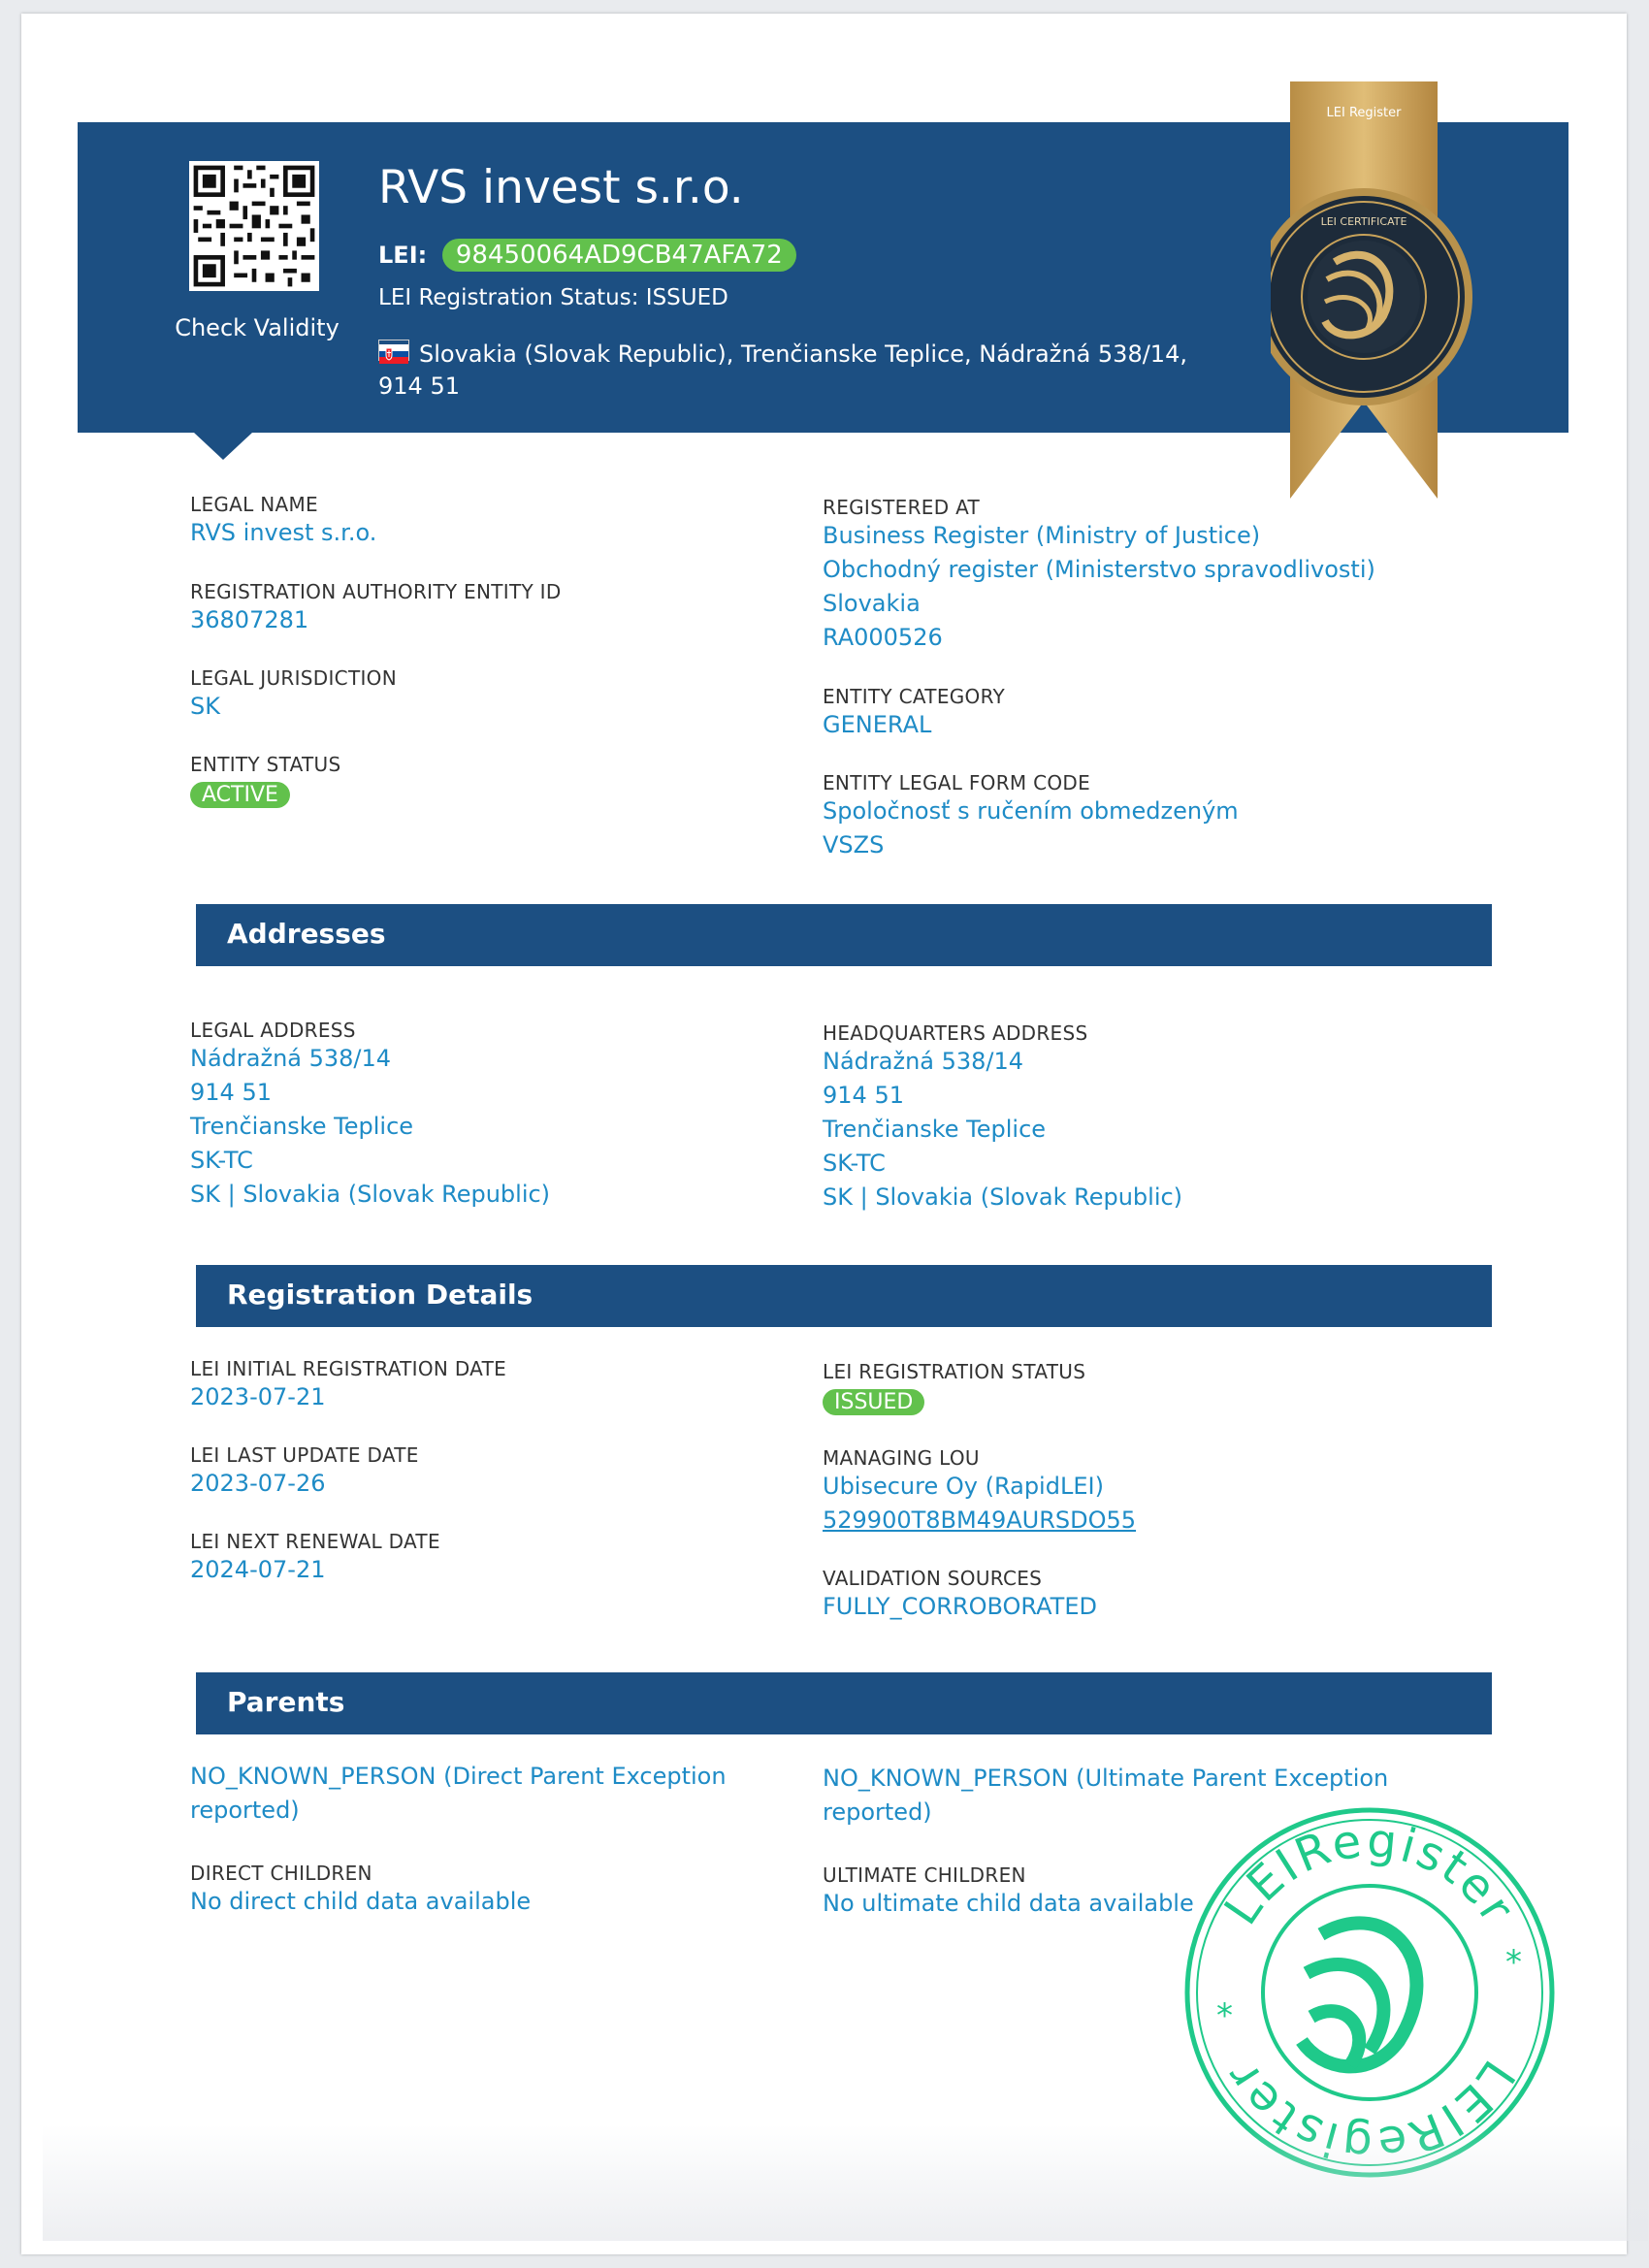 This screenshot has width=1649, height=2268. Describe the element at coordinates (902, 507) in the screenshot. I see `registered-at-label: REGISTERED AT` at that location.